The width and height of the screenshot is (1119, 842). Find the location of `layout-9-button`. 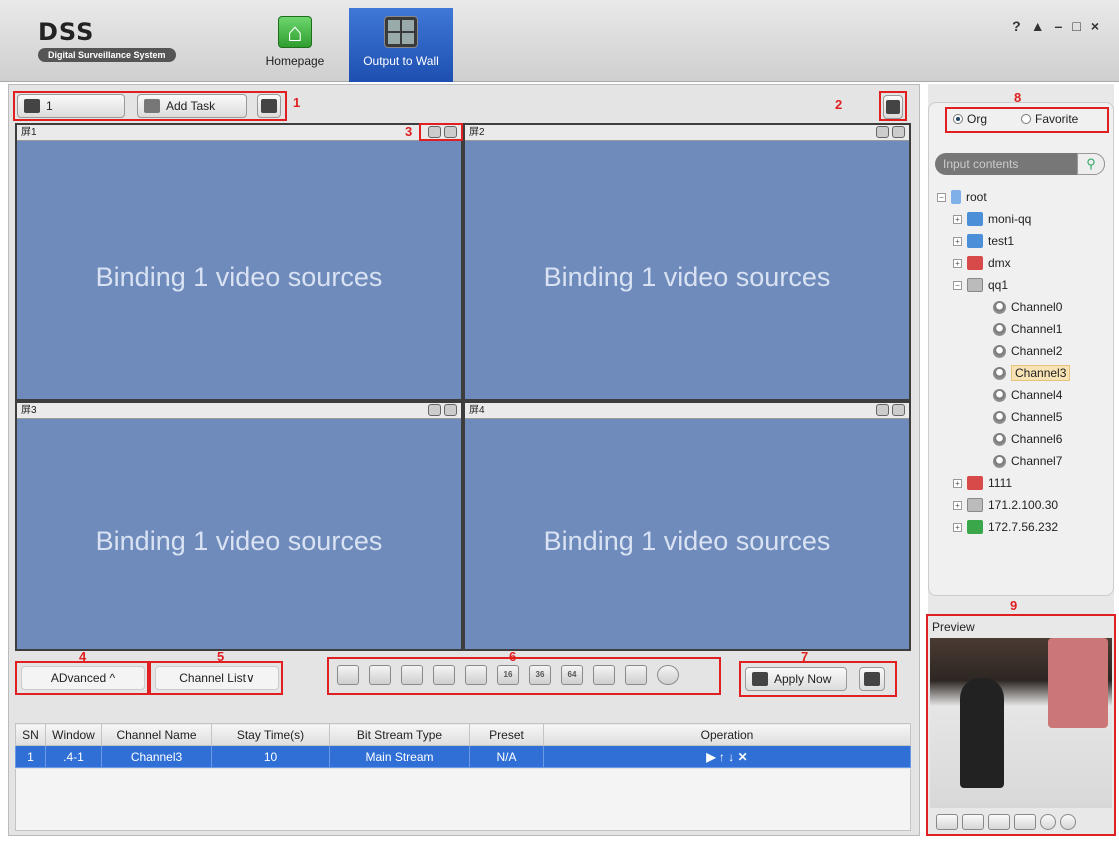

layout-9-button is located at coordinates (476, 675).